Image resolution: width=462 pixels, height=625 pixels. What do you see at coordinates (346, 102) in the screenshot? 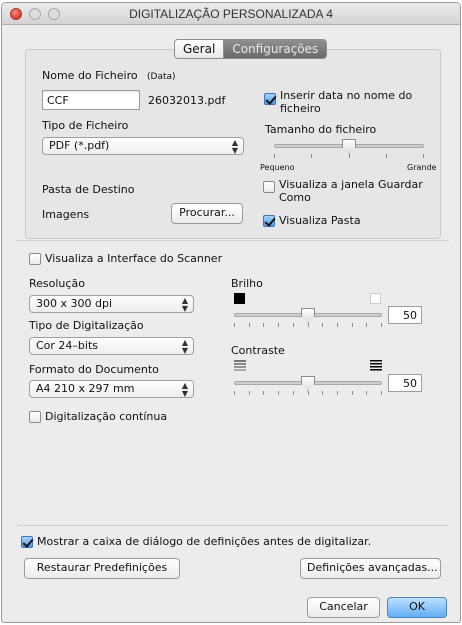
I see `insert-date-label: Inserir data no nome do ficheiro` at bounding box center [346, 102].